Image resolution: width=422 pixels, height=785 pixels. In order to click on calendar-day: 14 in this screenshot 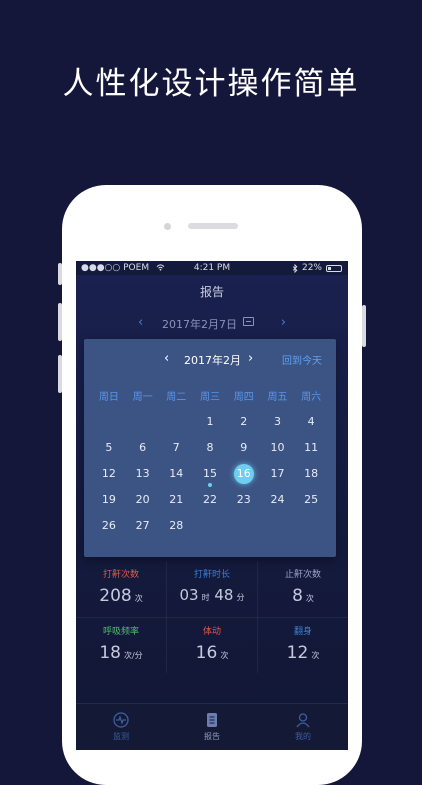, I will do `click(176, 474)`.